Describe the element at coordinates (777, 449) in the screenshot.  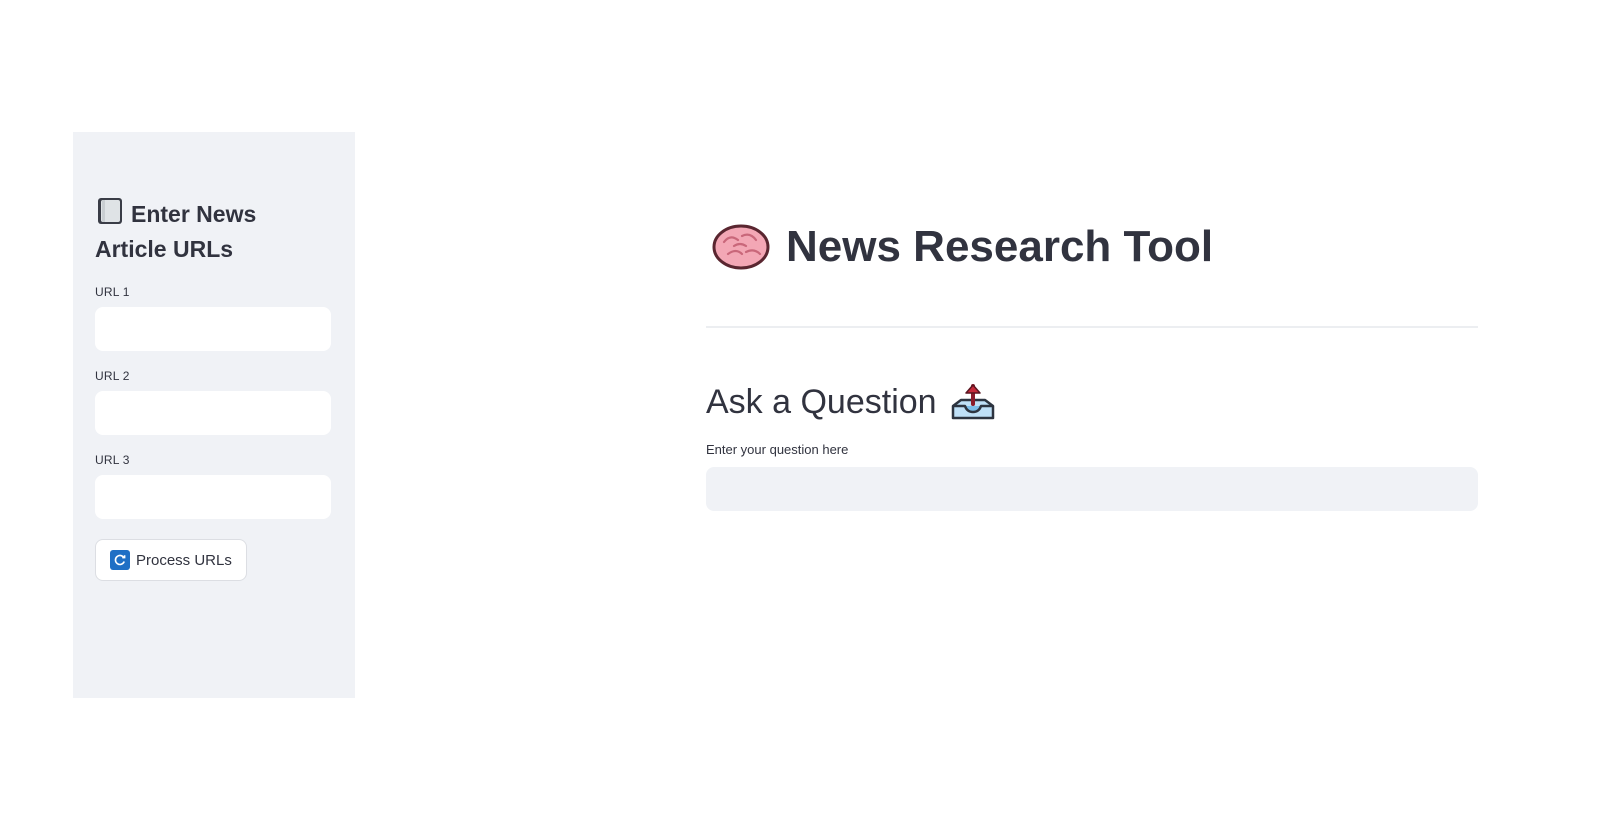
I see `question-label: Enter your question here` at that location.